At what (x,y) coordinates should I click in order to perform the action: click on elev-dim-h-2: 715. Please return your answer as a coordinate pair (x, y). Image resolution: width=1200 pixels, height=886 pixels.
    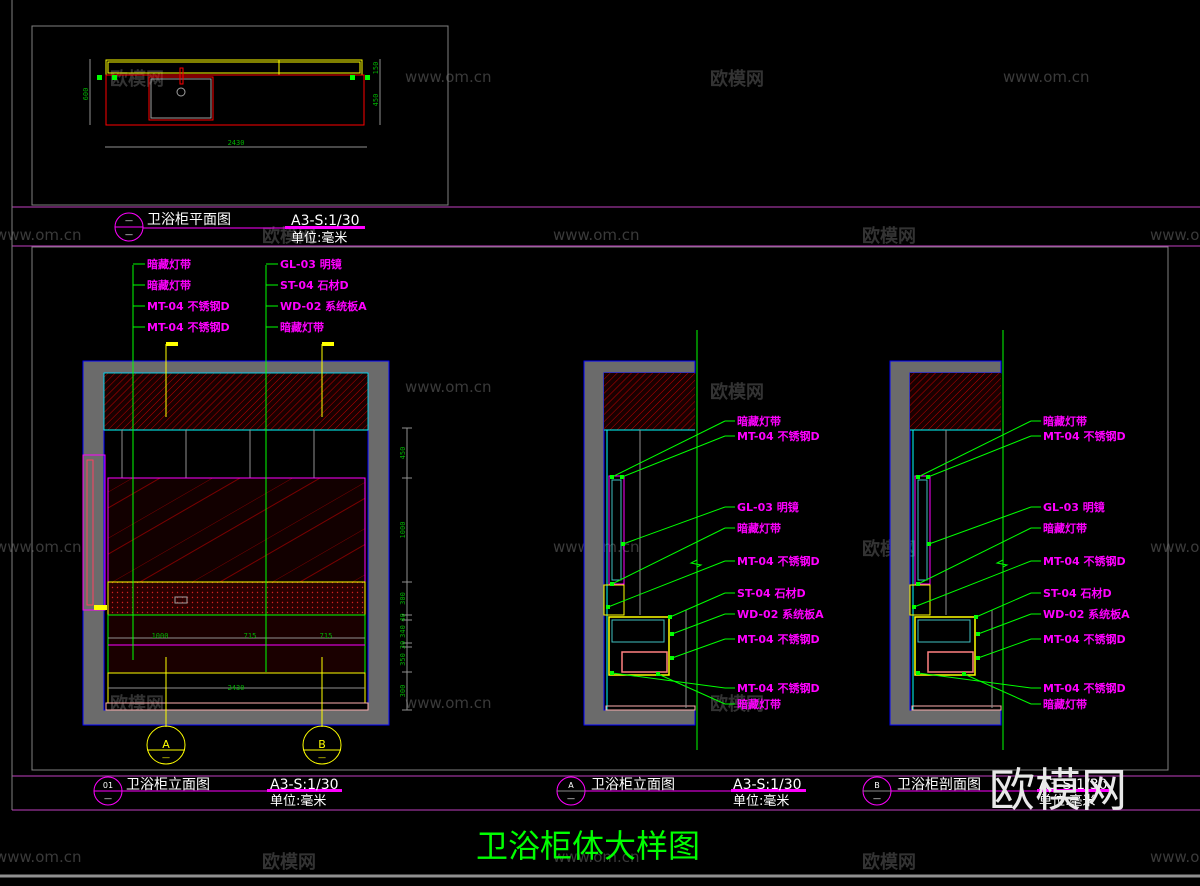
    Looking at the image, I should click on (250, 636).